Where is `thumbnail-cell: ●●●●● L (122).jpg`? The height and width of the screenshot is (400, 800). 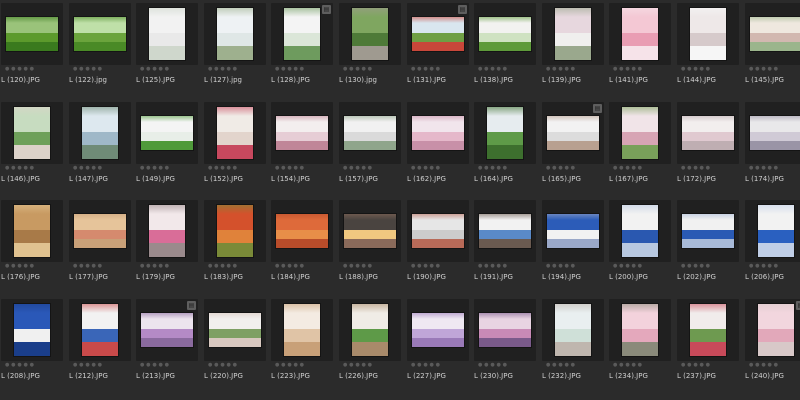
thumbnail-cell: ●●●●● L (122).jpg is located at coordinates (100, 49).